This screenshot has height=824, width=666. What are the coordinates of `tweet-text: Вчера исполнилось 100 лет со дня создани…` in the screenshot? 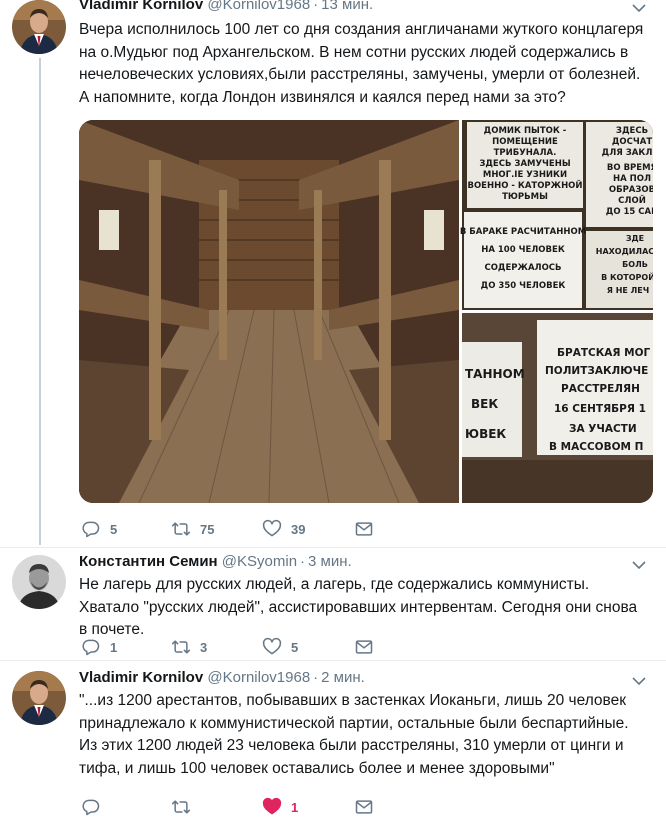 It's located at (361, 63).